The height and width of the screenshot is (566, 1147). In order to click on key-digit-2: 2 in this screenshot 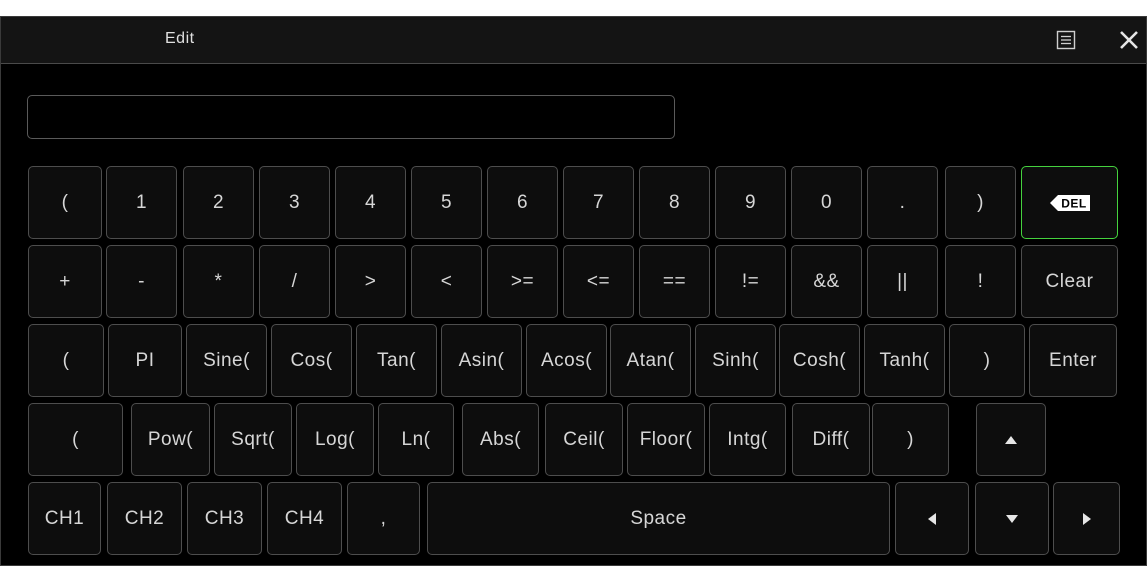, I will do `click(218, 202)`.